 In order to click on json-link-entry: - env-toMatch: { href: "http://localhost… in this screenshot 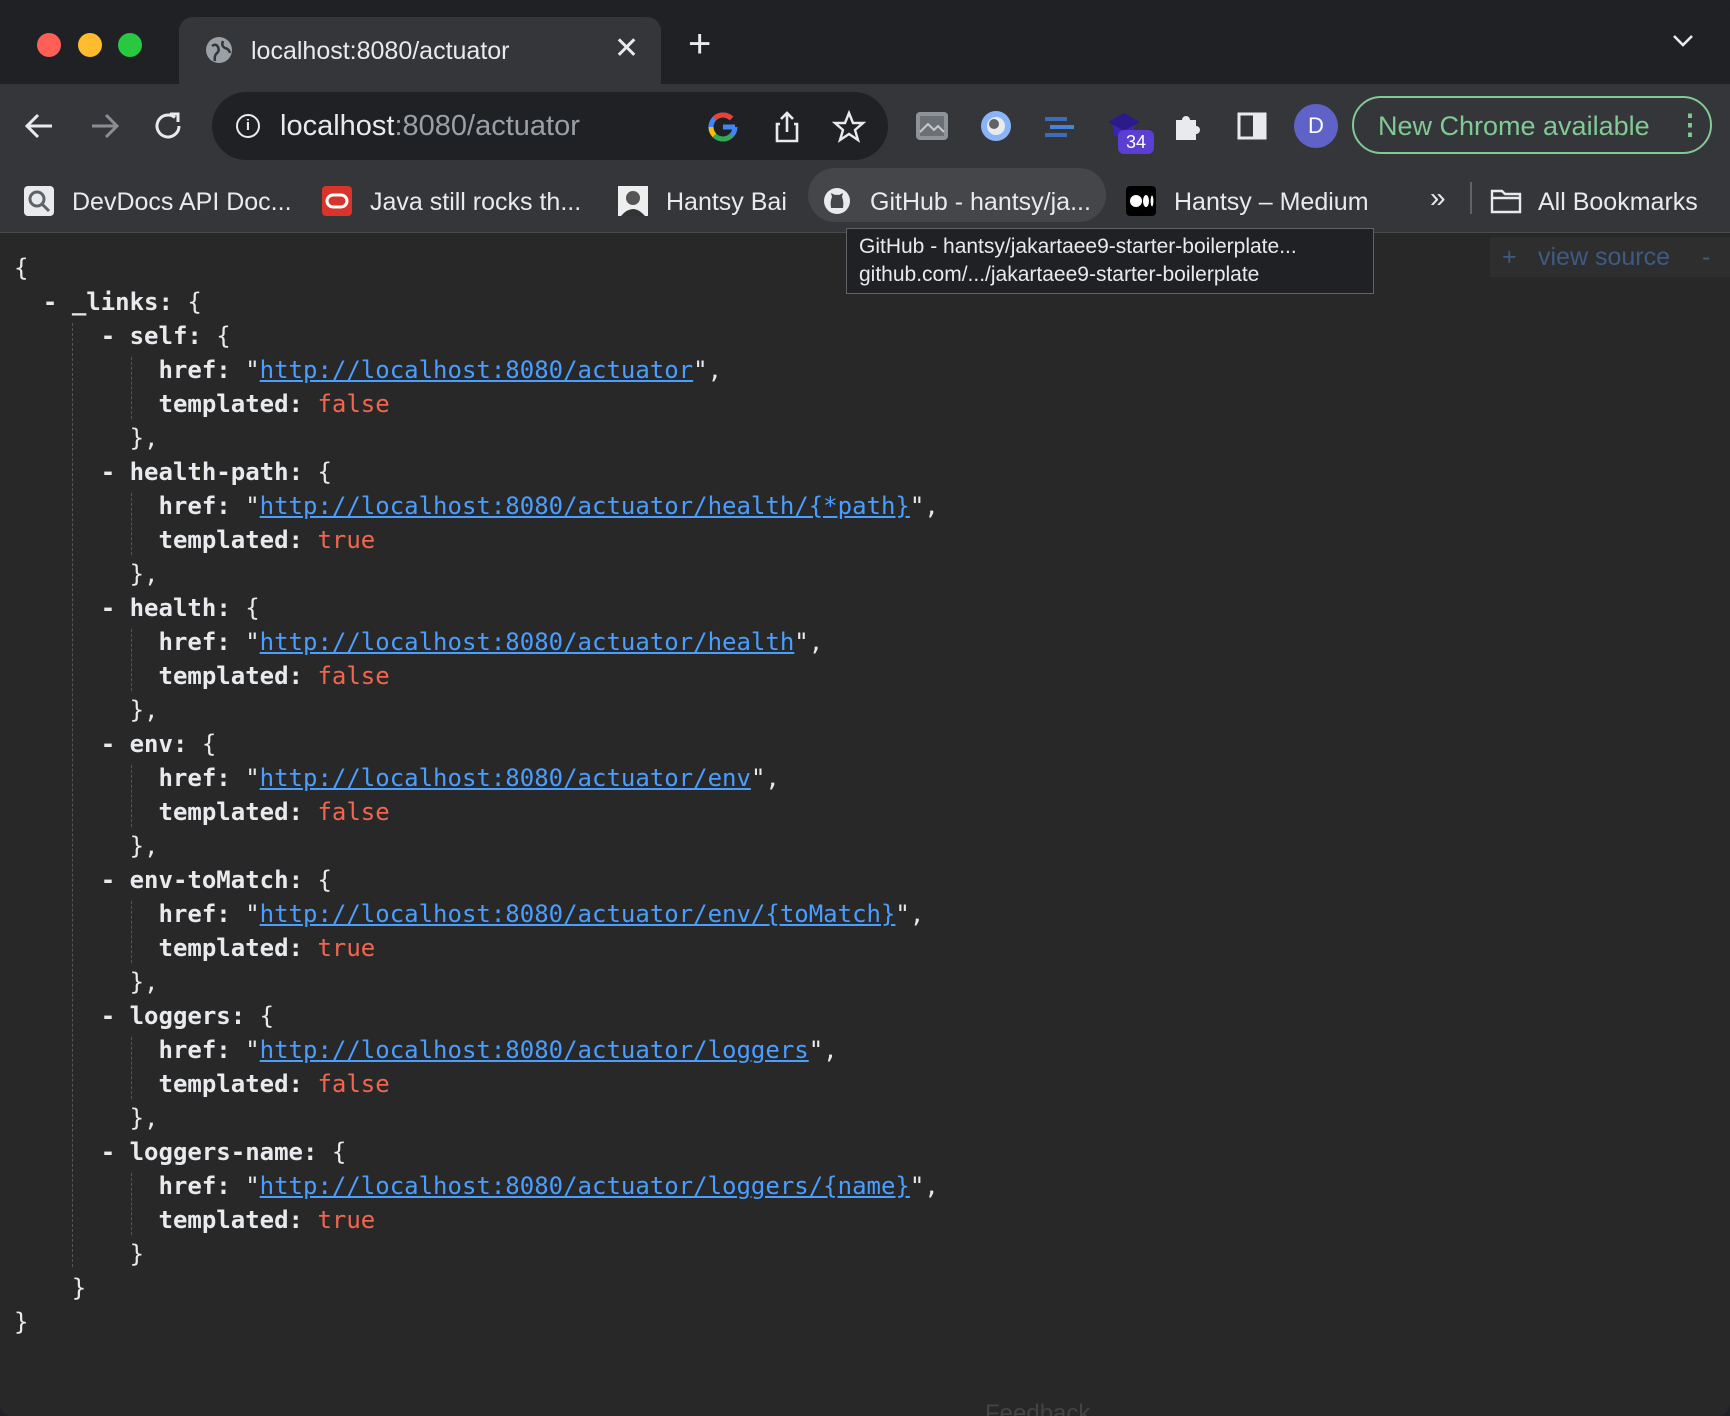, I will do `click(476, 931)`.